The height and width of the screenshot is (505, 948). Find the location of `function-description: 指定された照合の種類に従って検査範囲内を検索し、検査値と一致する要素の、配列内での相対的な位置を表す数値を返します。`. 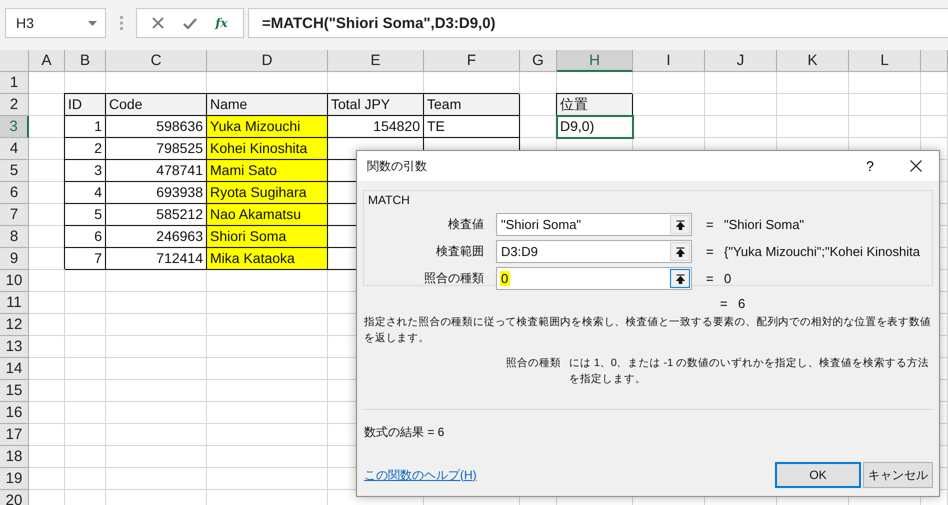

function-description: 指定された照合の種類に従って検査範囲内を検索し、検査値と一致する要素の、配列内での相対的な位置を表す数値を返します。 is located at coordinates (647, 330).